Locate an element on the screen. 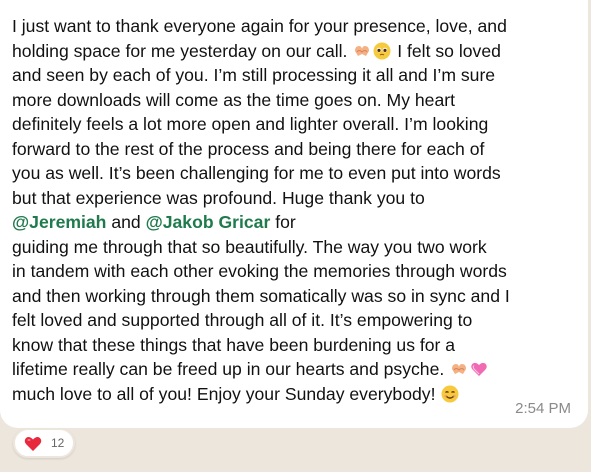 The image size is (591, 472). pleading-face-emoji is located at coordinates (382, 50).